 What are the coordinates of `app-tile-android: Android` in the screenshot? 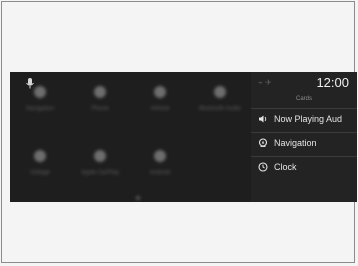 It's located at (160, 170).